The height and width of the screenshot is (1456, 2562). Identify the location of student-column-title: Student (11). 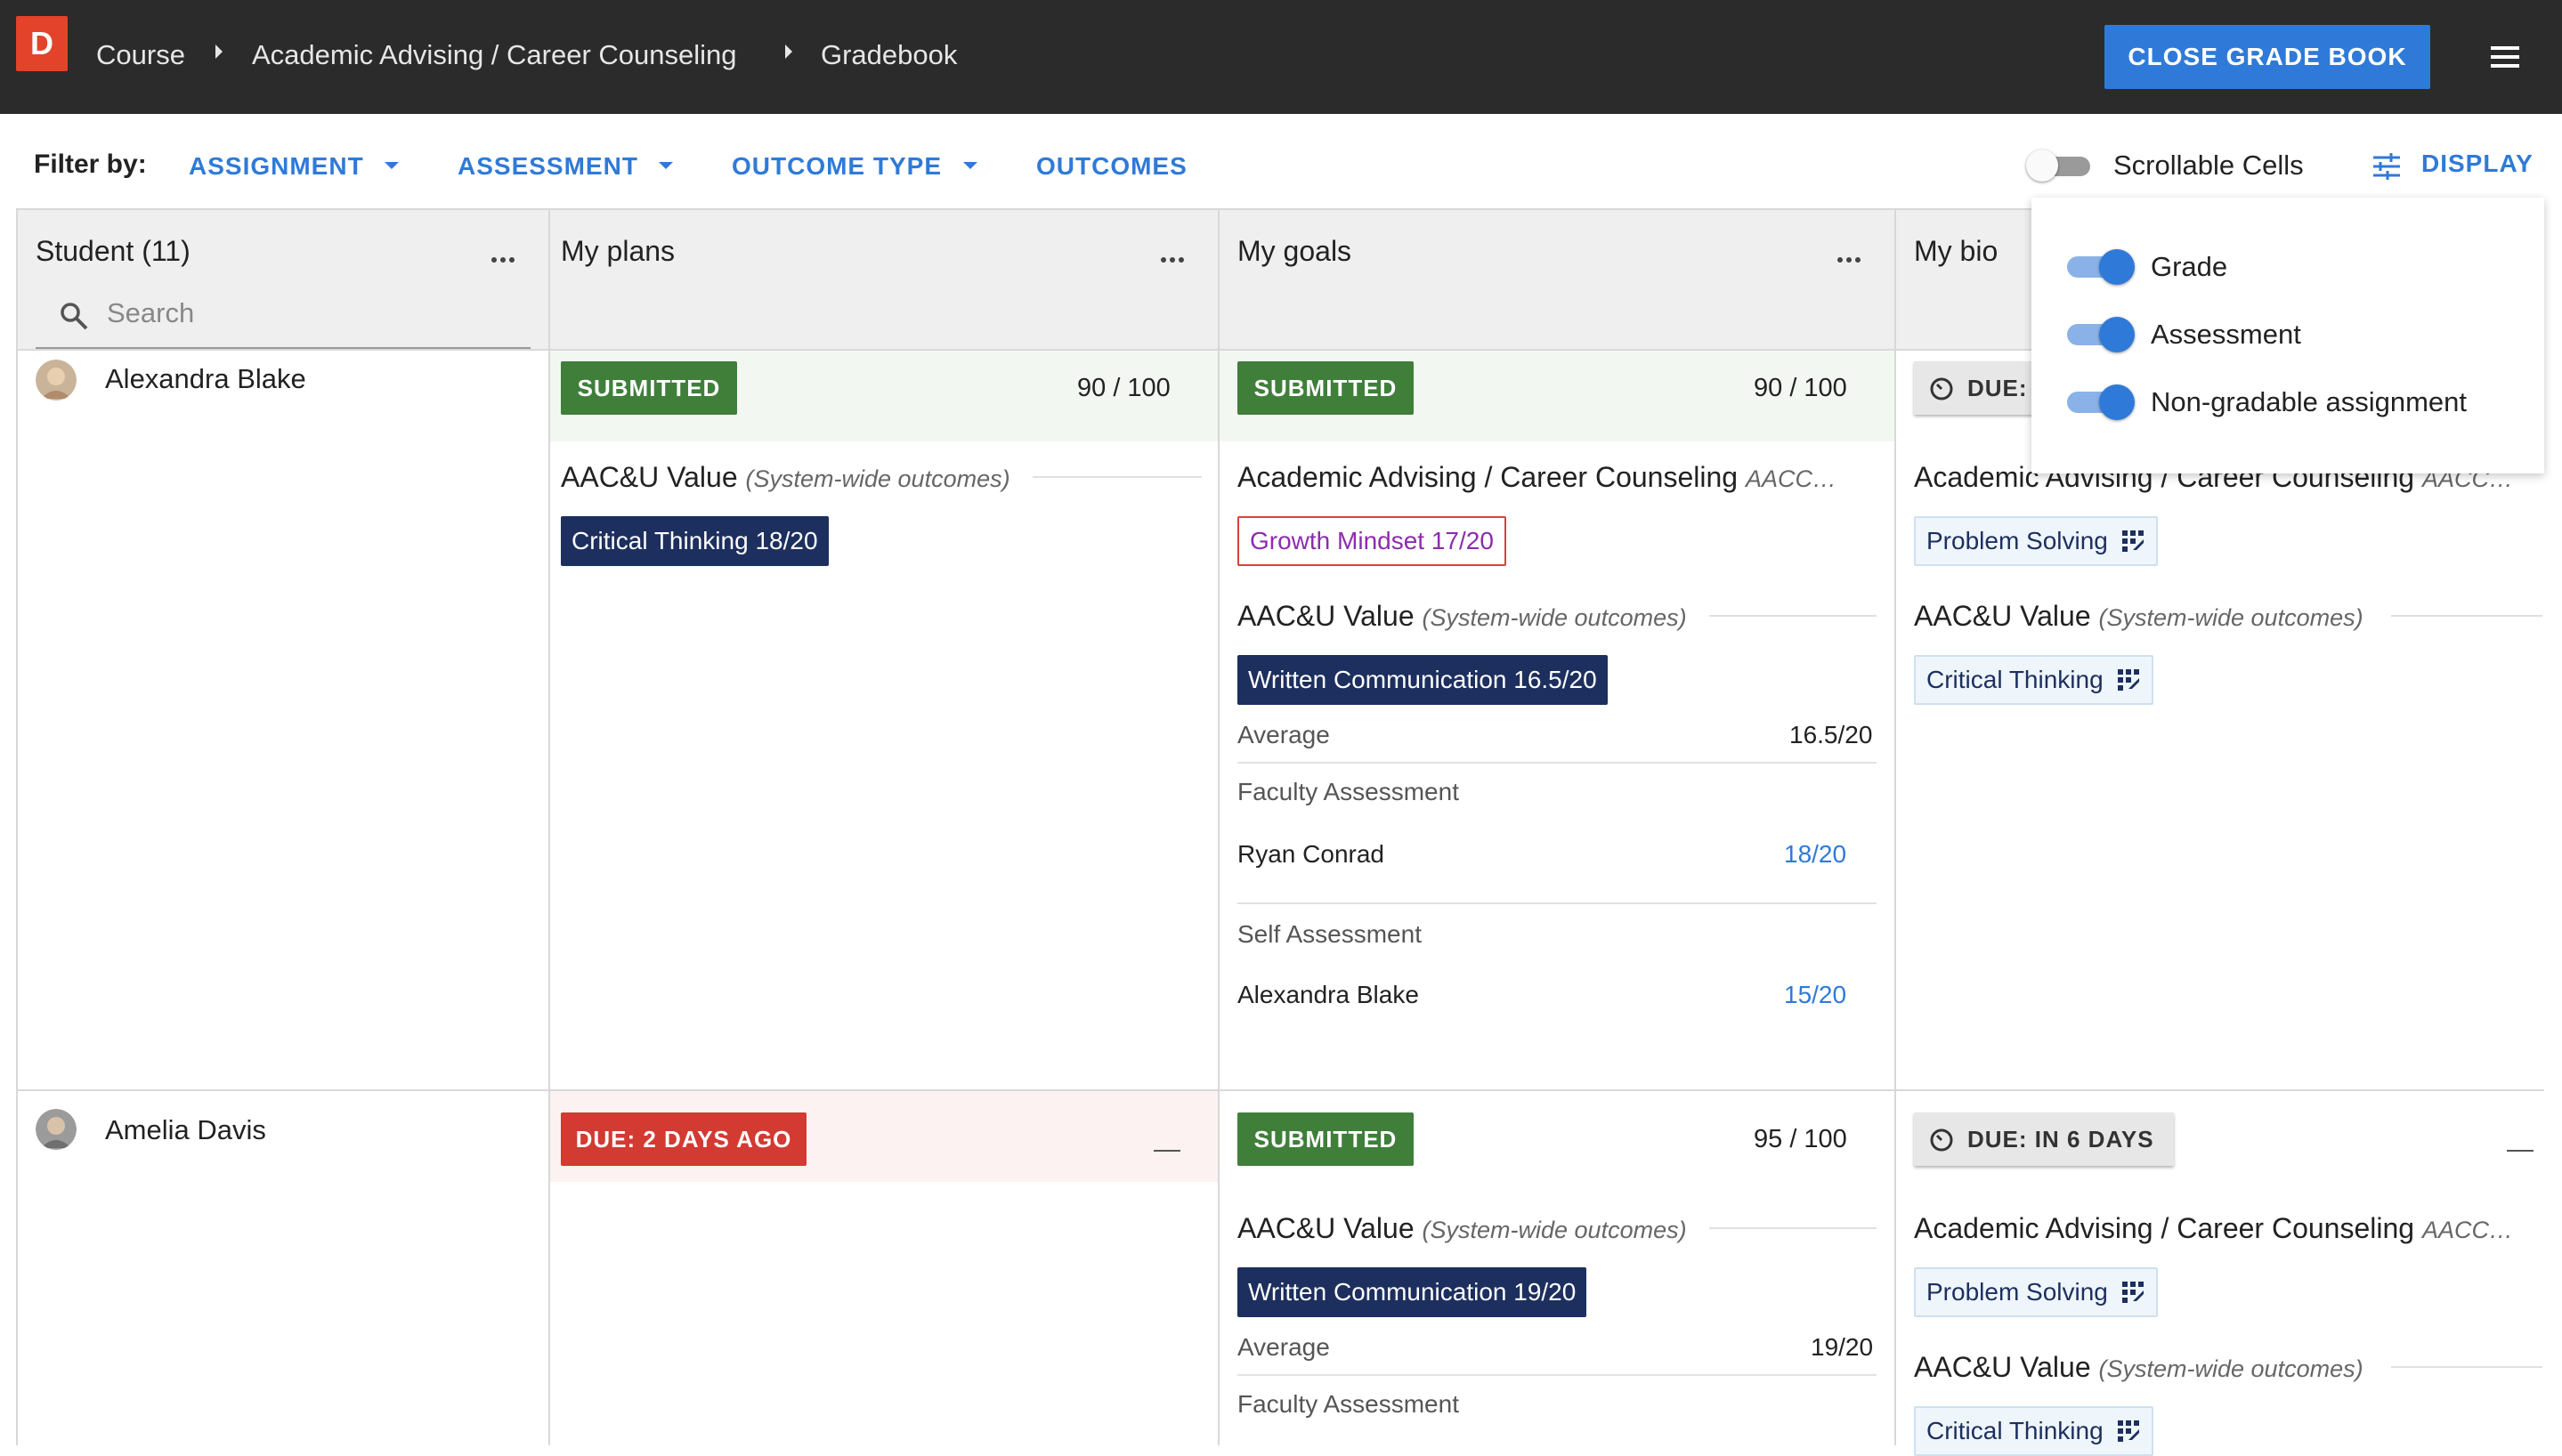
(113, 251).